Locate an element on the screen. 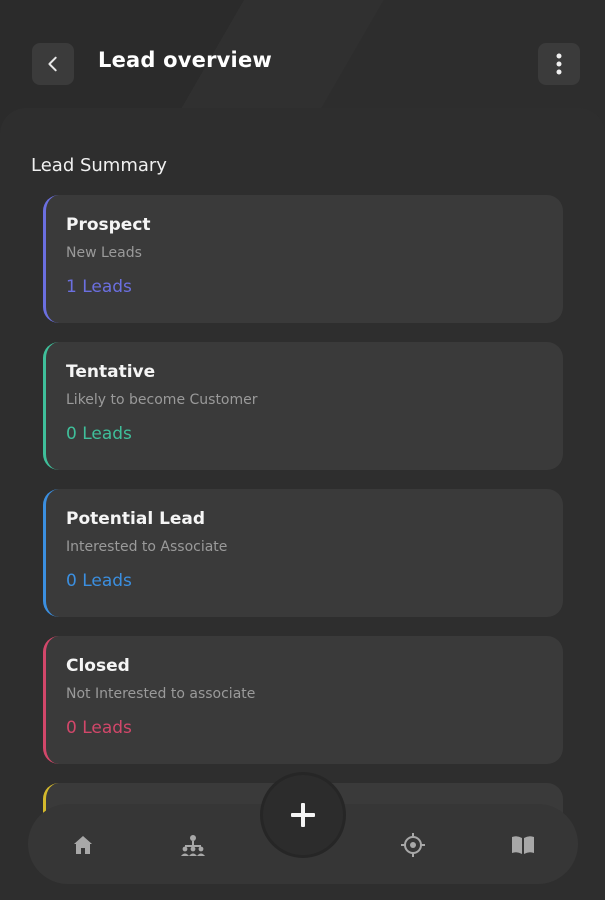 The image size is (605, 900). team-icon is located at coordinates (193, 845).